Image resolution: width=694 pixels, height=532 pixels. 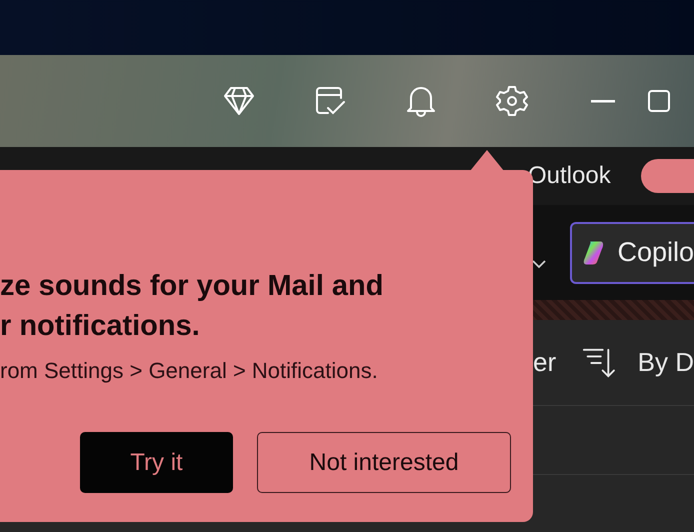 I want to click on calendar-check-icon, so click(x=330, y=101).